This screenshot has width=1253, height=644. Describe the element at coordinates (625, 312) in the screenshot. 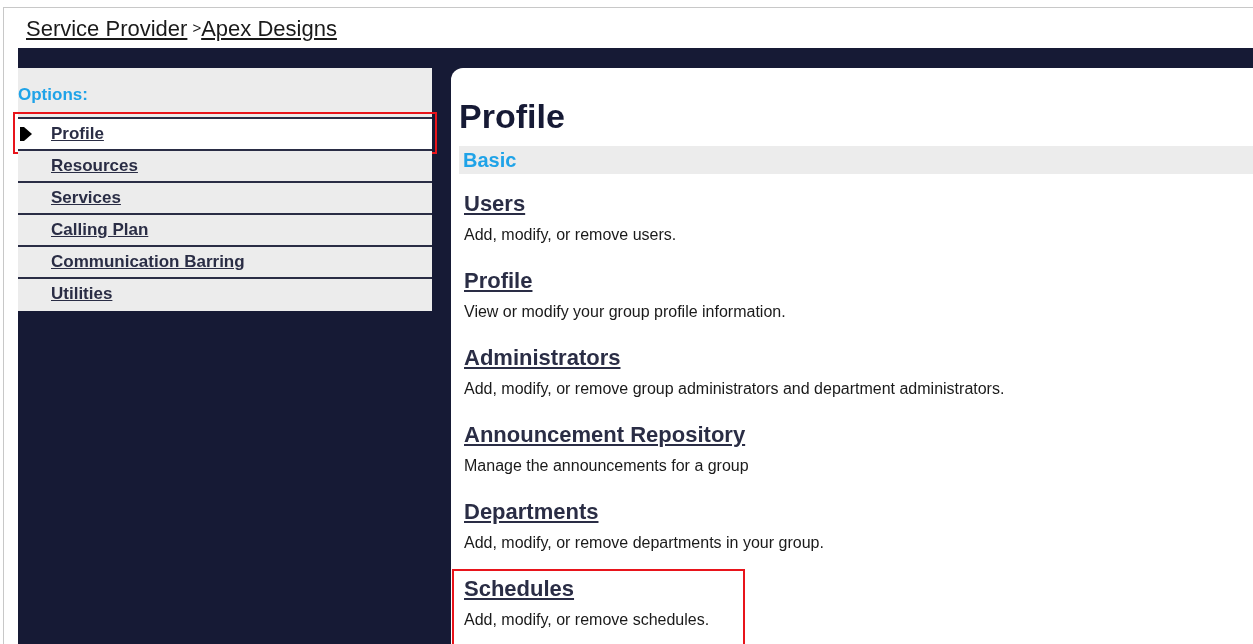

I see `option-description: View or modify your group profile information.` at that location.